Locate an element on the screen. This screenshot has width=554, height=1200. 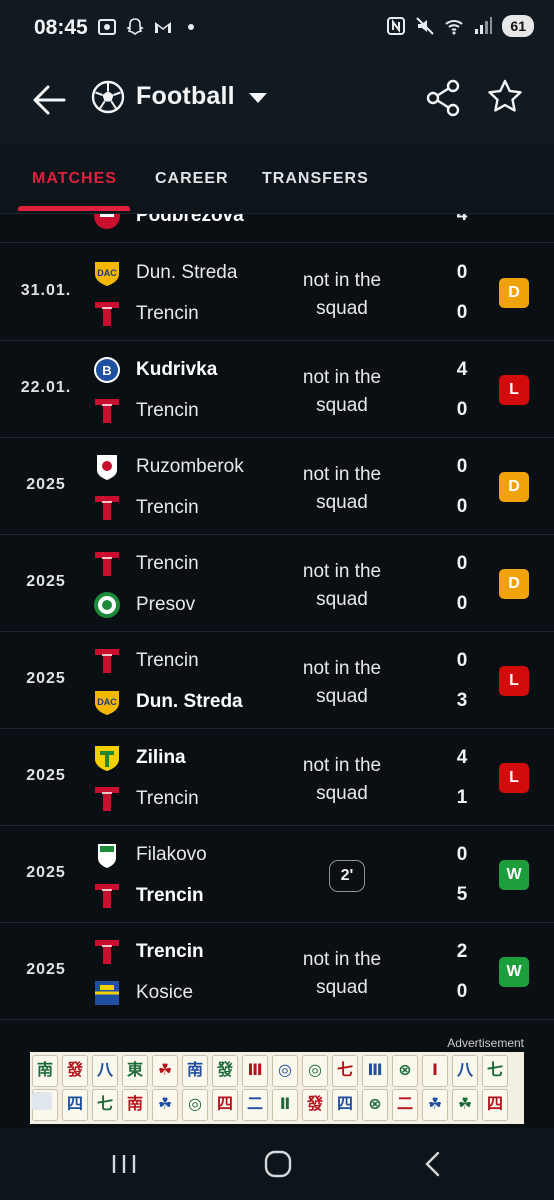
home-team-name: Kudrivka is located at coordinates (177, 369).